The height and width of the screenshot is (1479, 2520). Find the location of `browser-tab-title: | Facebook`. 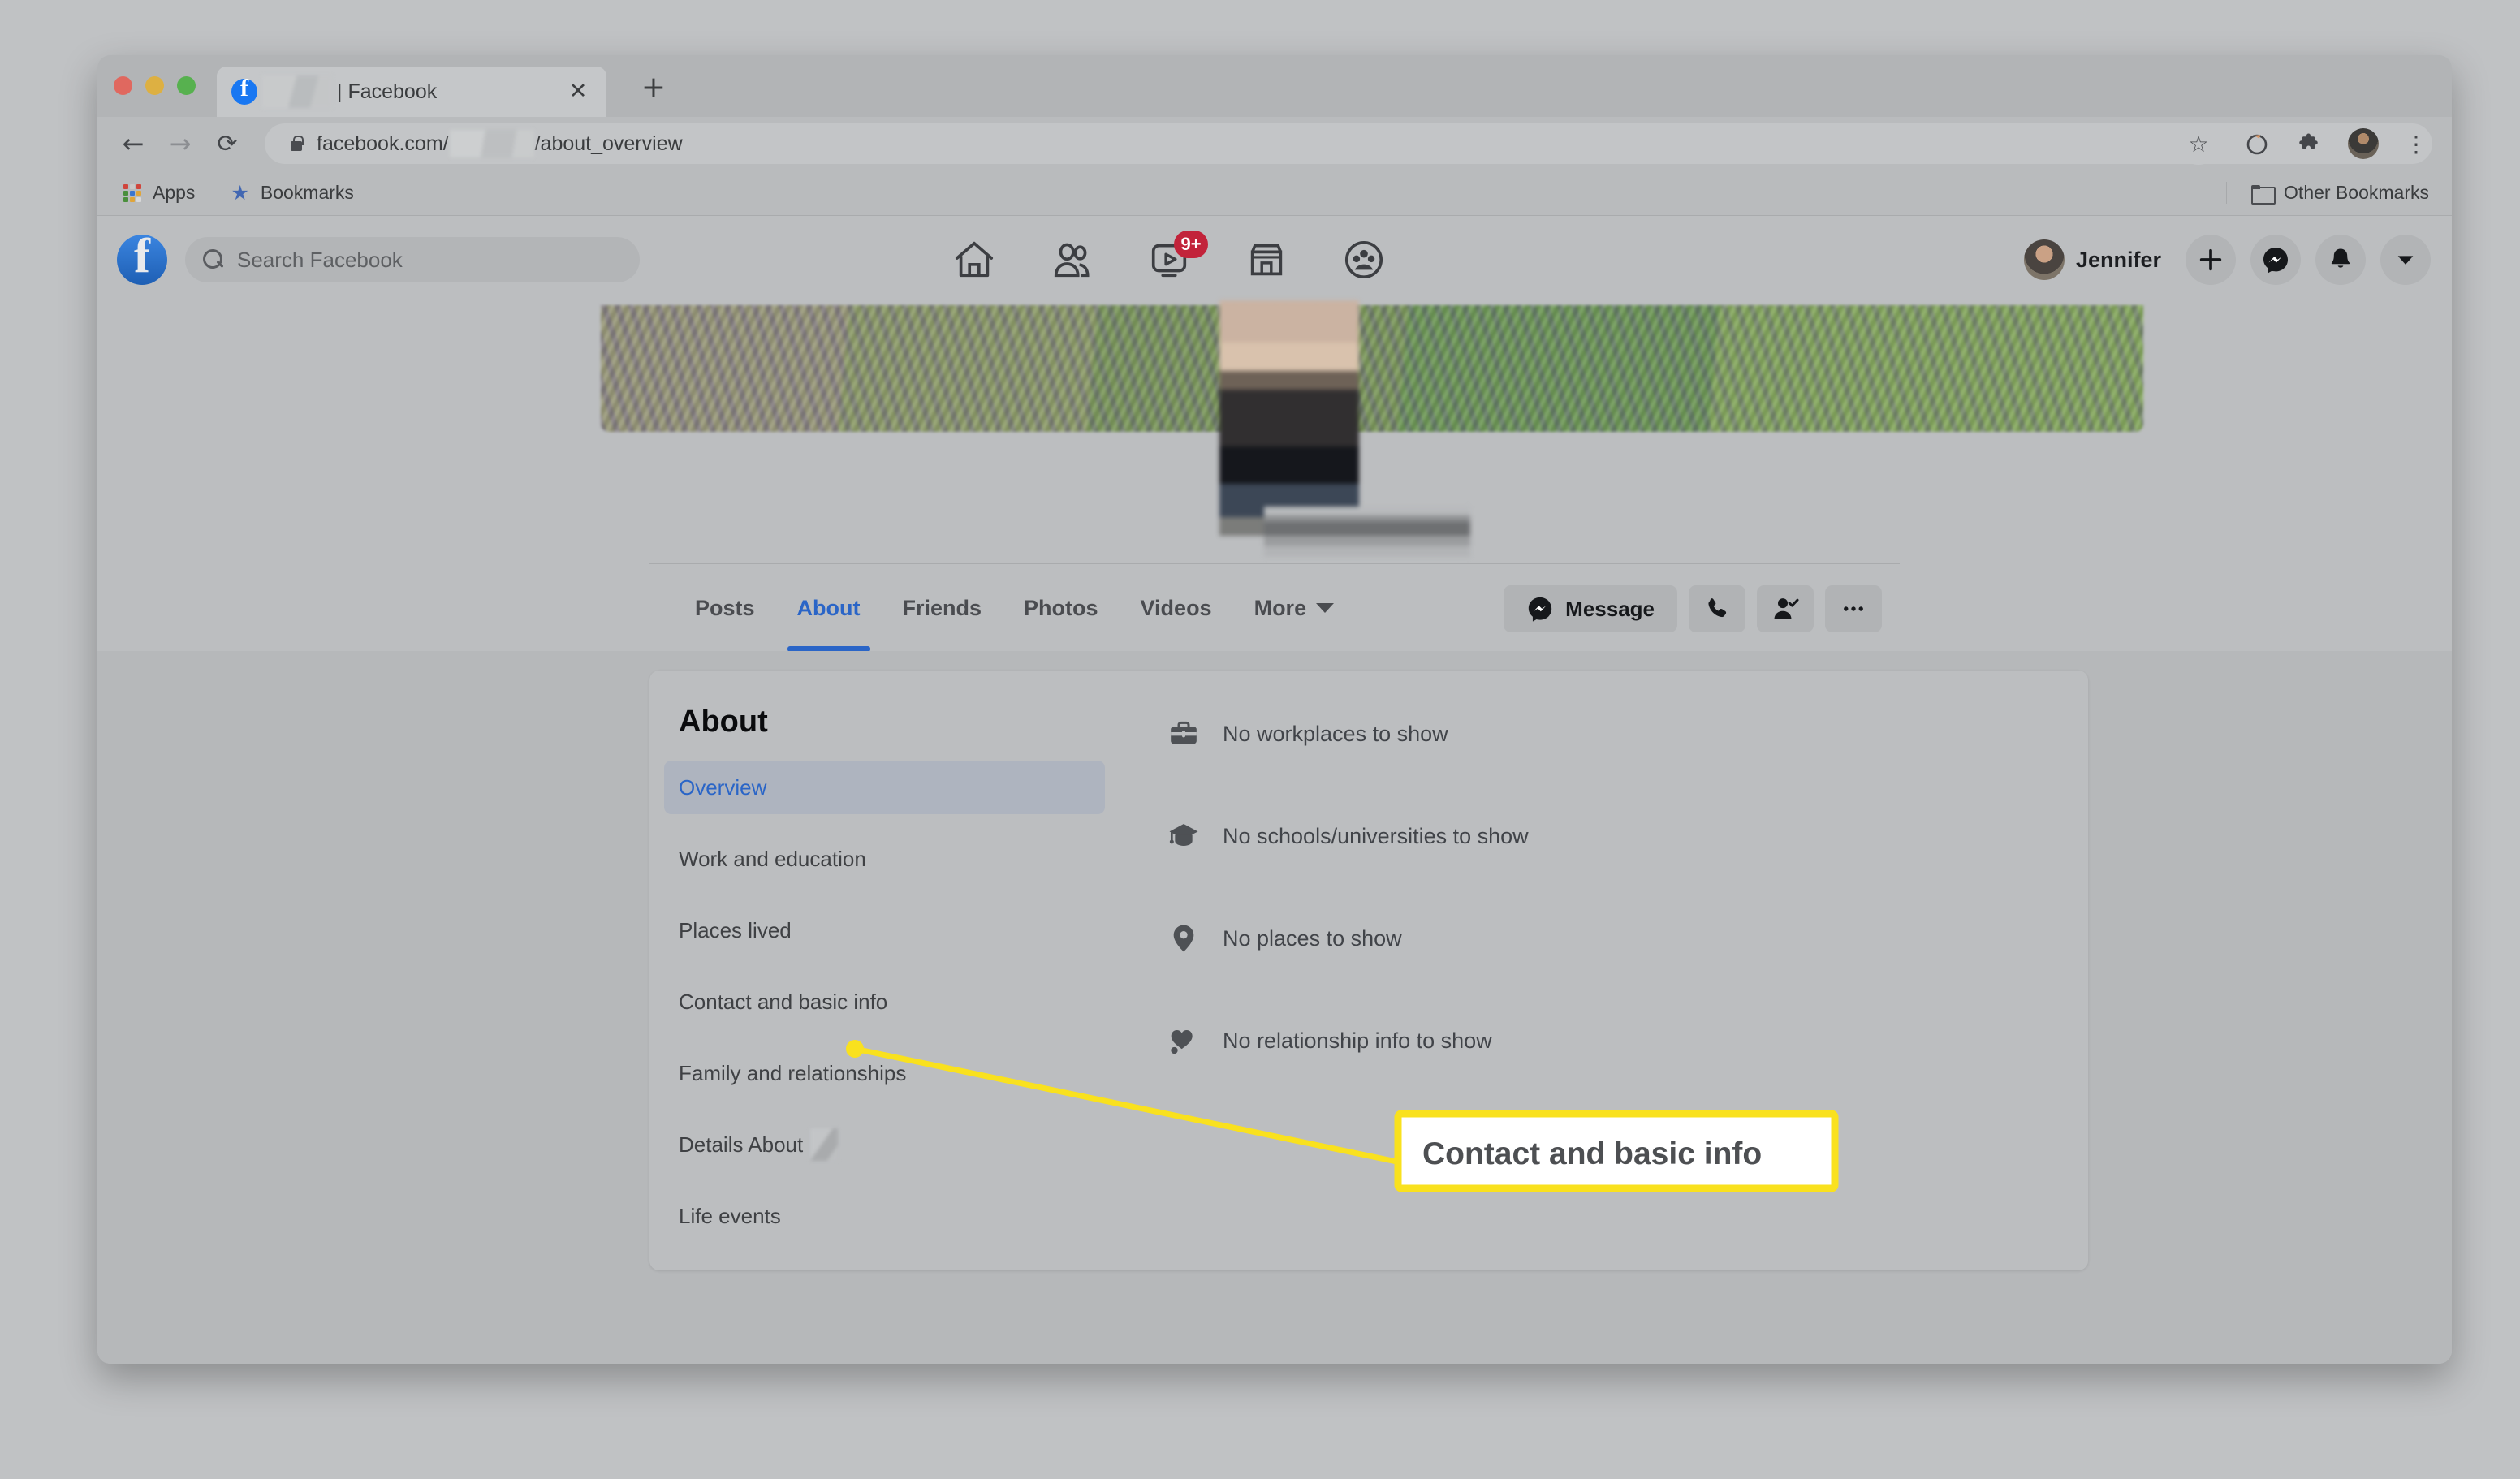

browser-tab-title: | Facebook is located at coordinates (388, 91).